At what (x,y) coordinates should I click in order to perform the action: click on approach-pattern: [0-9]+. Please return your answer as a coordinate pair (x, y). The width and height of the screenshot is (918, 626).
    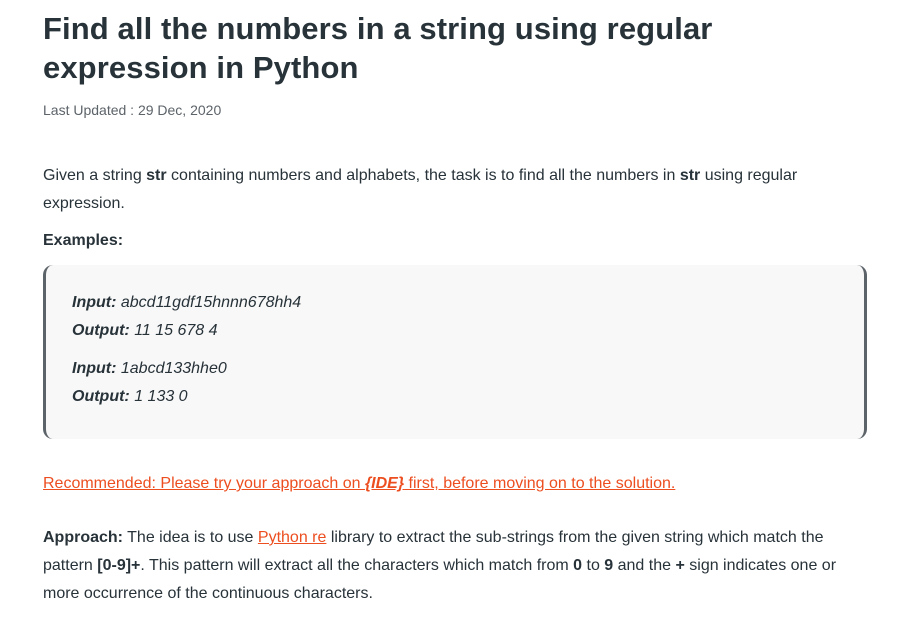
    Looking at the image, I should click on (119, 565).